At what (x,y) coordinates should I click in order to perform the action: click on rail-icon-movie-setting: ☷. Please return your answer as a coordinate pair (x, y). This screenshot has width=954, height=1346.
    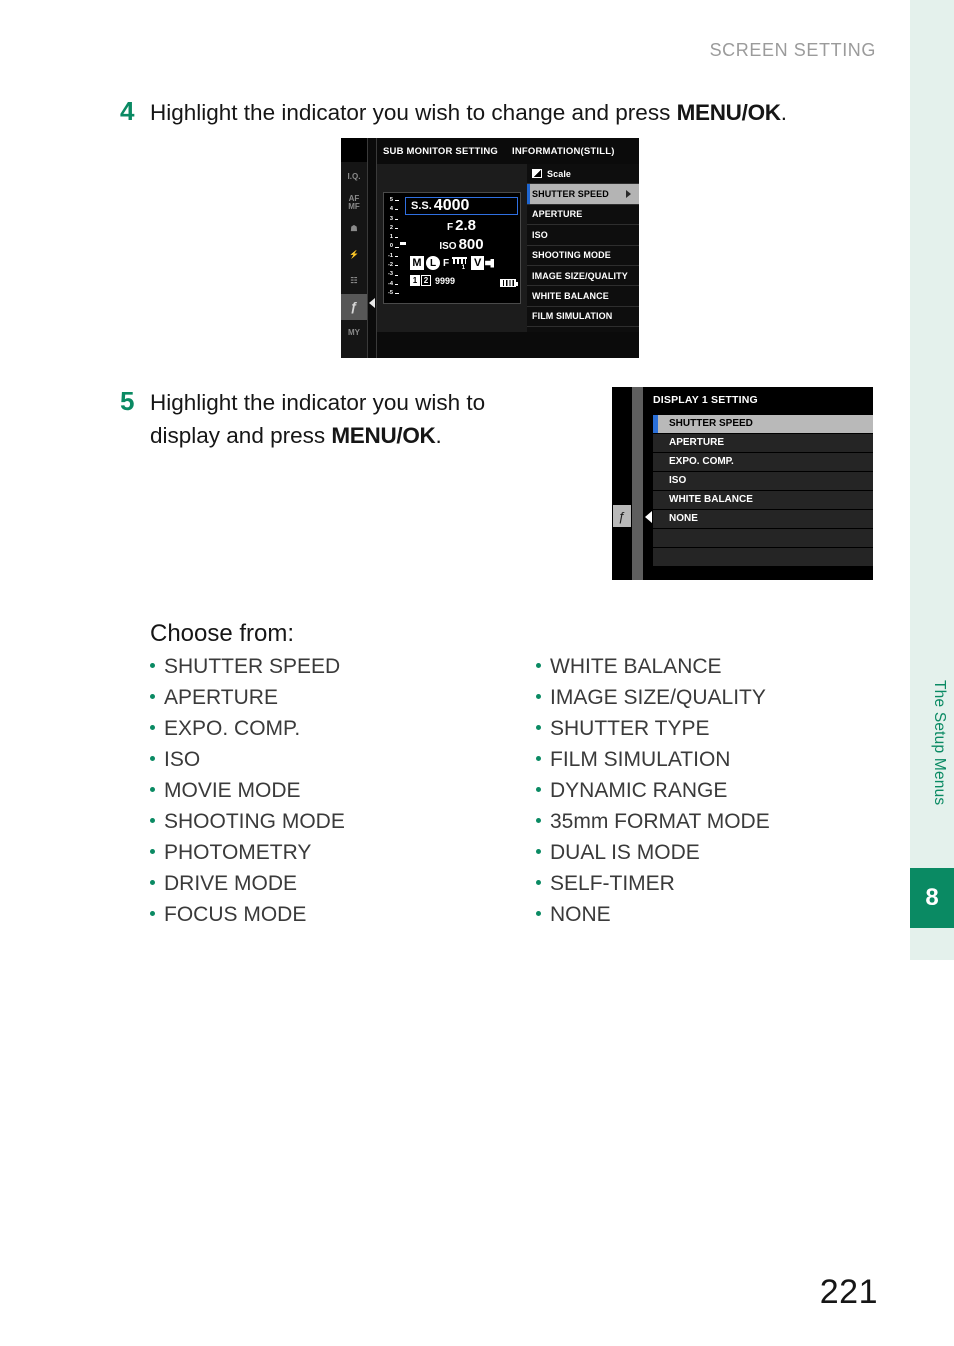
    Looking at the image, I should click on (354, 281).